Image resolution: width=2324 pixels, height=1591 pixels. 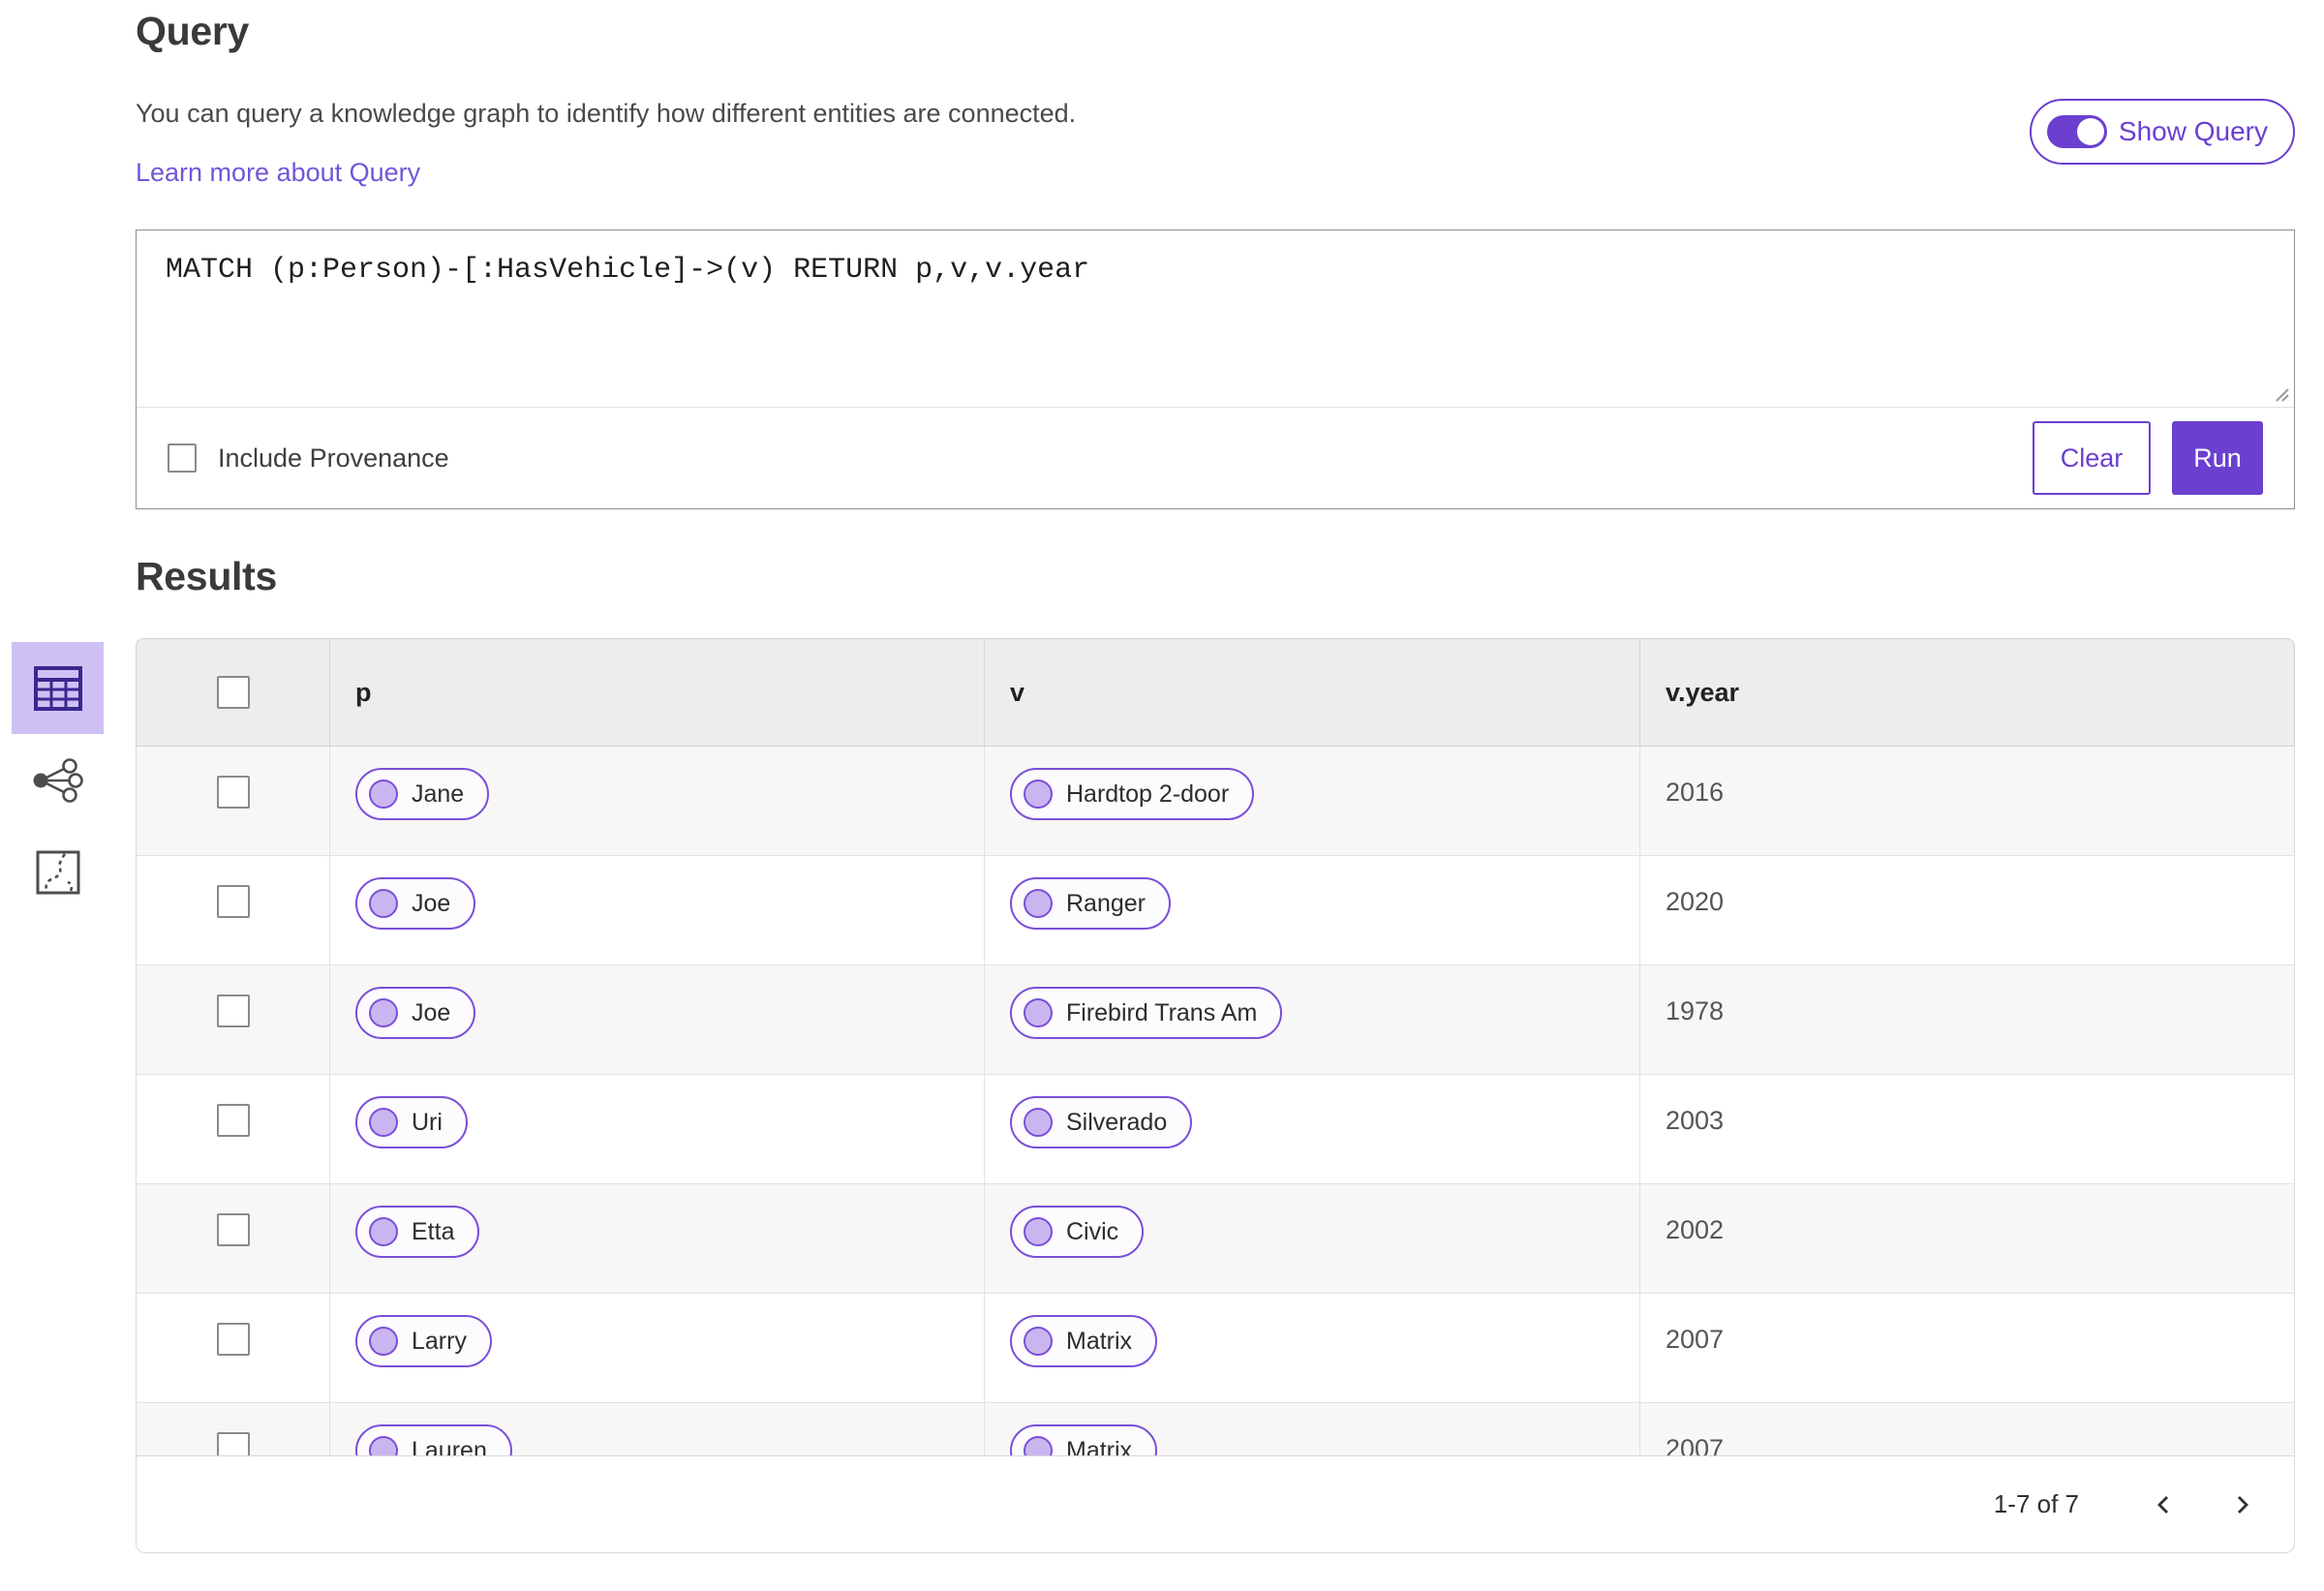 I want to click on v-year-value: 2007, so click(x=1696, y=1444).